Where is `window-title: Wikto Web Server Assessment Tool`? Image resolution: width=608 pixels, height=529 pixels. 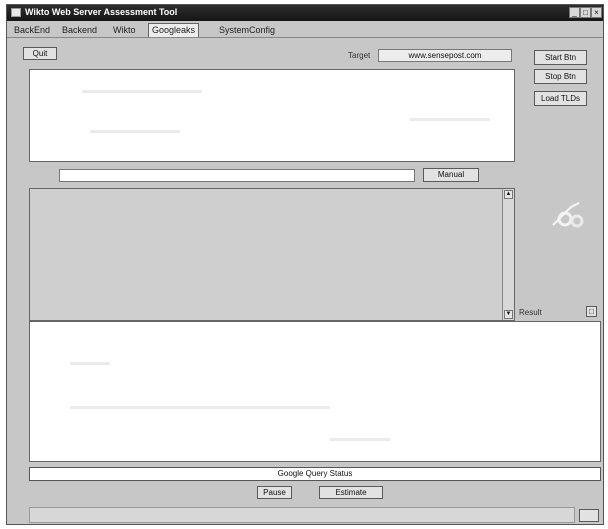
window-title: Wikto Web Server Assessment Tool is located at coordinates (101, 12).